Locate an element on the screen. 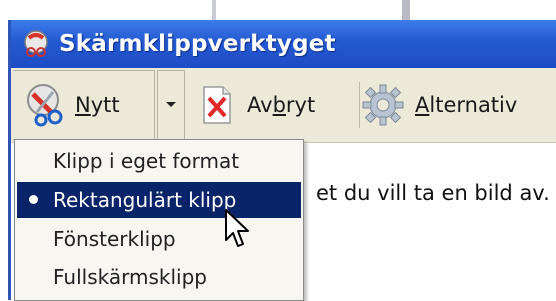 The image size is (556, 301). options-label: Alternativ is located at coordinates (466, 105).